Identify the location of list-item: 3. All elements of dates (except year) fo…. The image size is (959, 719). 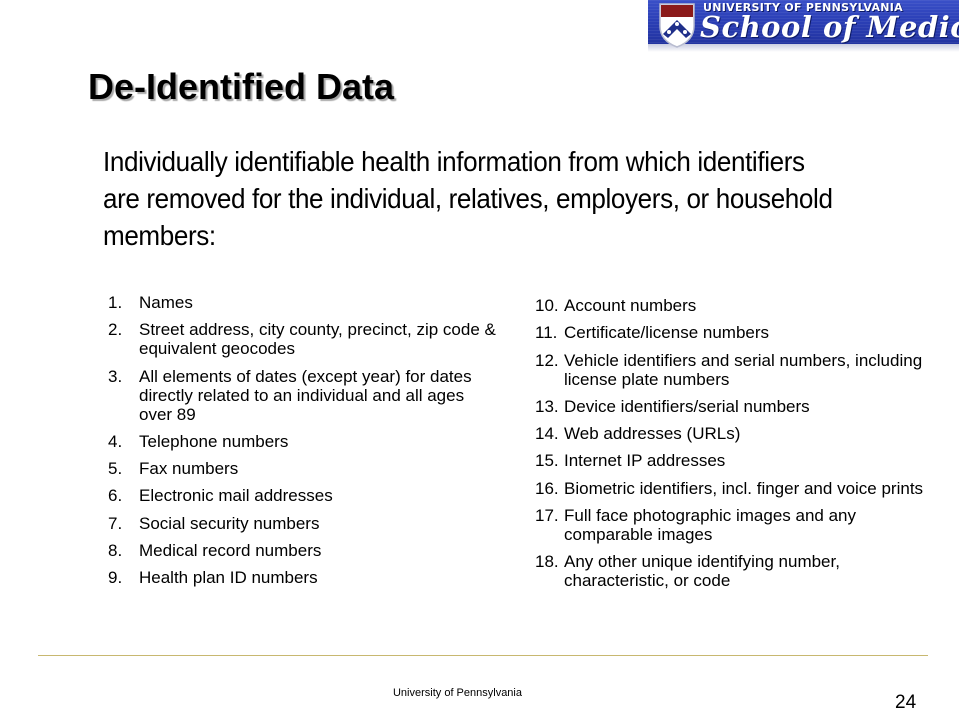
(303, 395).